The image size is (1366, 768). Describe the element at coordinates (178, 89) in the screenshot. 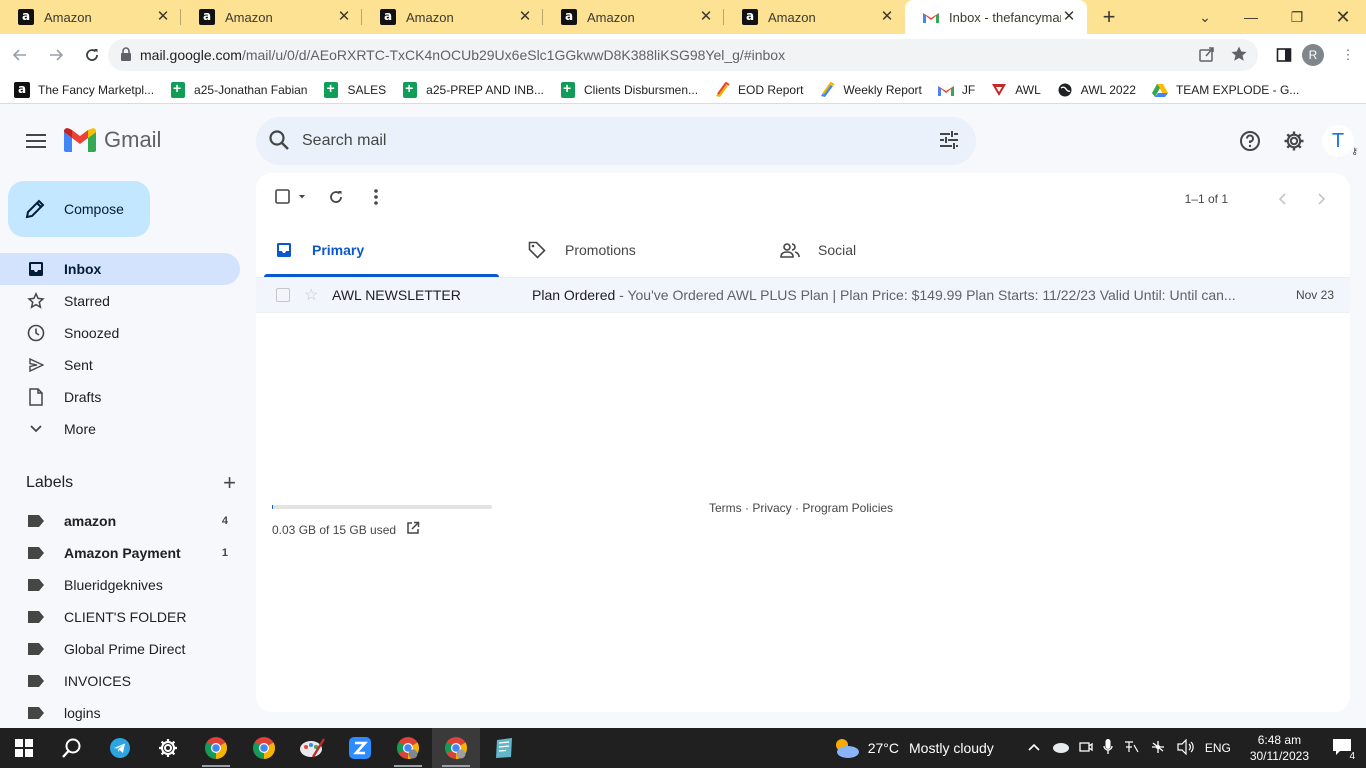

I see `sheets-icon` at that location.